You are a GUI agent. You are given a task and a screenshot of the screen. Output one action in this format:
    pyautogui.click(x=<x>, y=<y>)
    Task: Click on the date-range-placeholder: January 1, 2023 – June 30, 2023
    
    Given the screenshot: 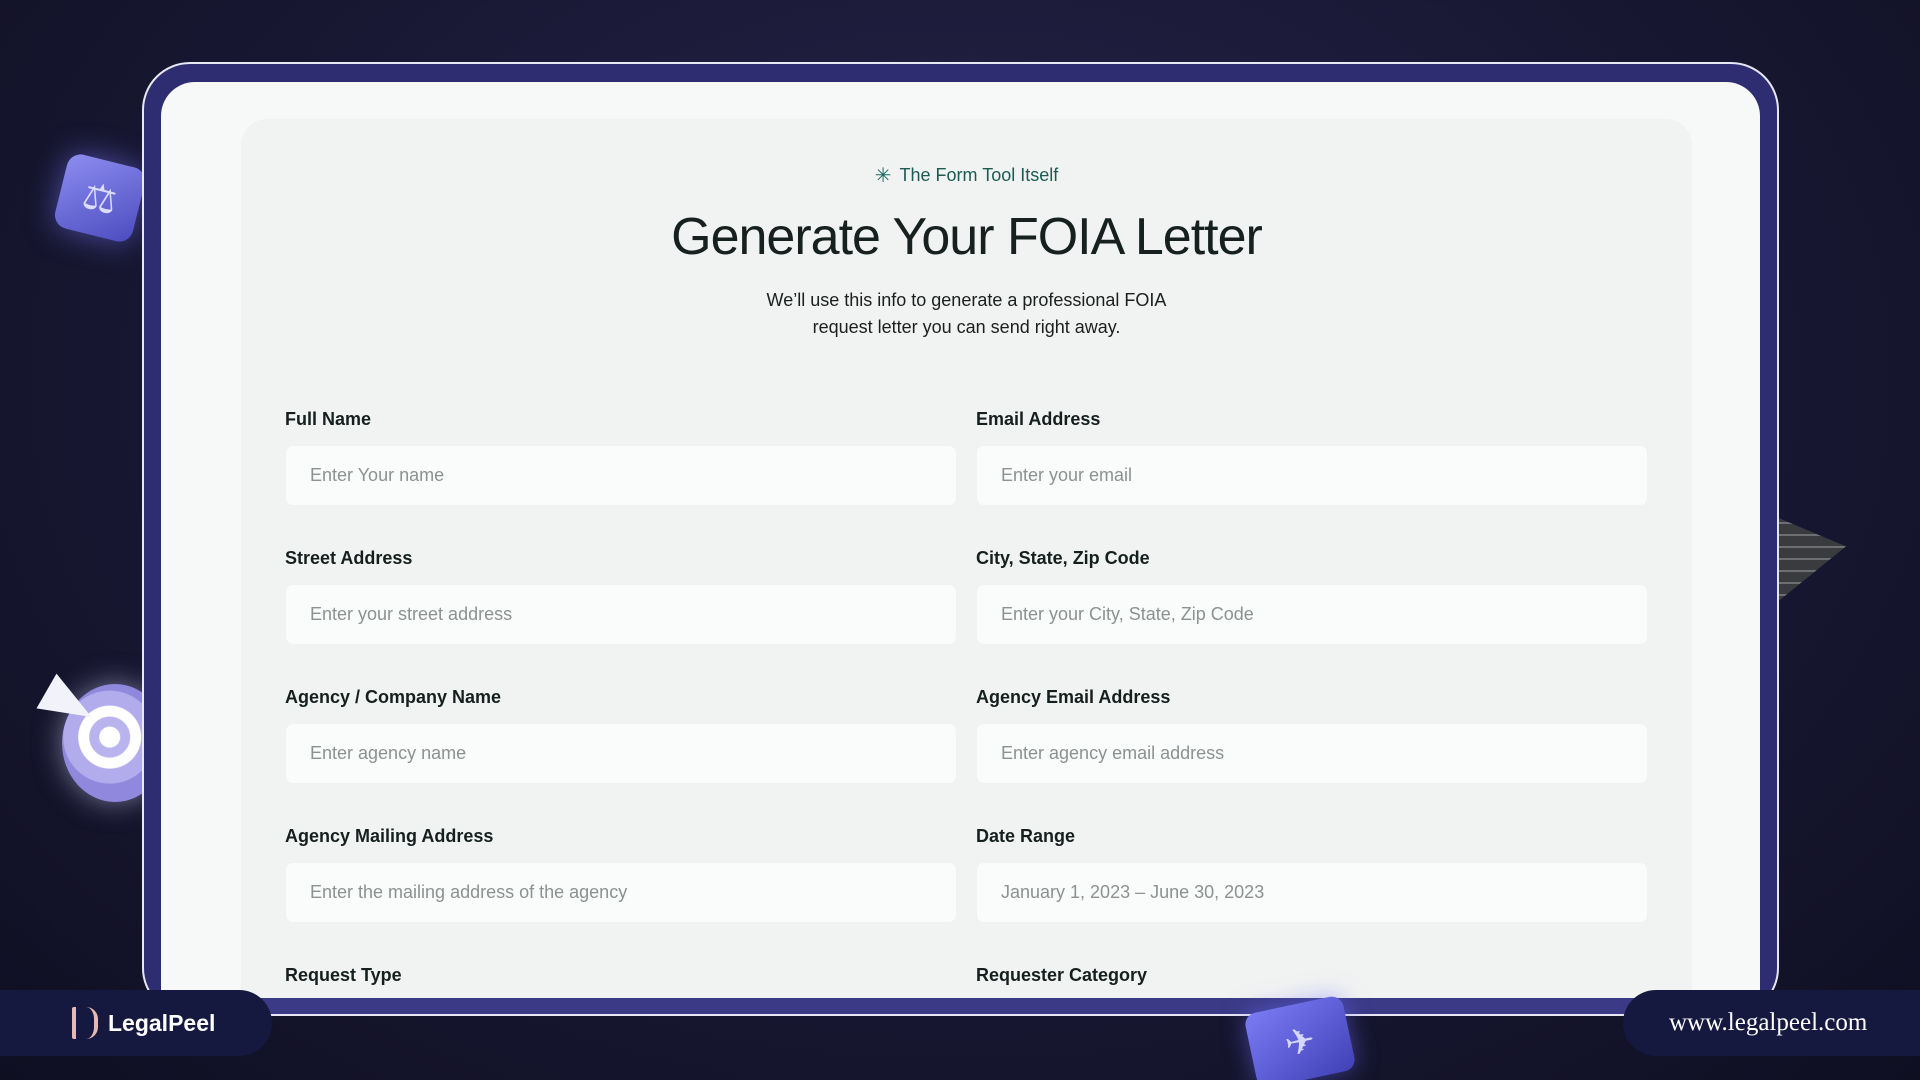 What is the action you would take?
    pyautogui.click(x=1133, y=892)
    